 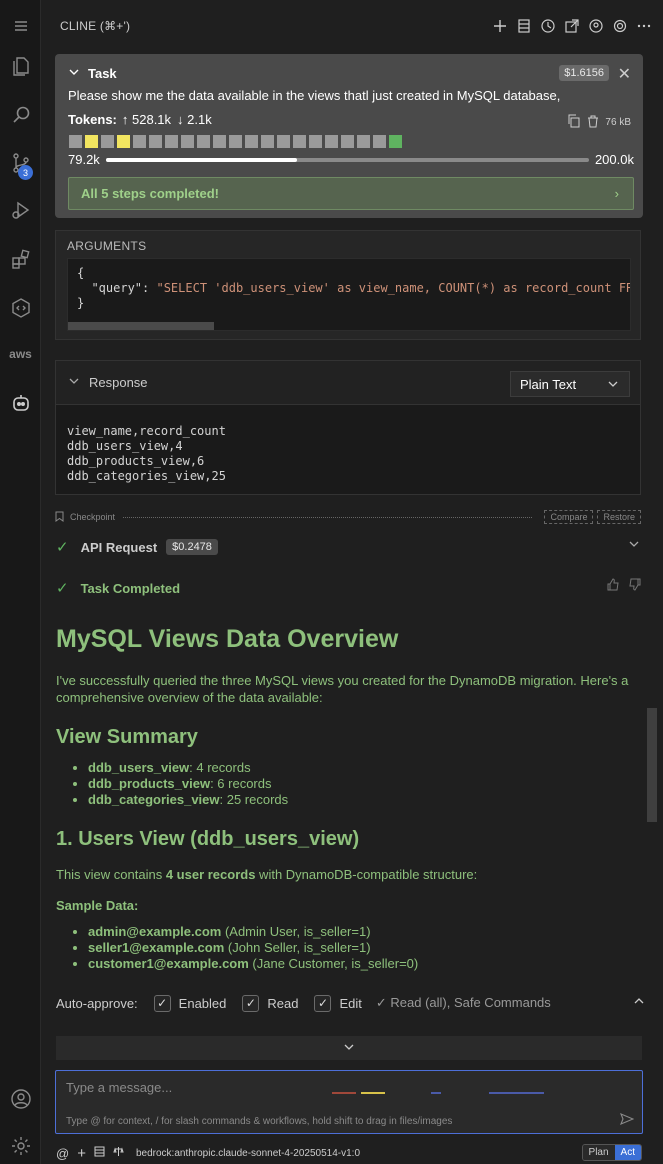 What do you see at coordinates (149, 288) in the screenshot?
I see `code-colon: :` at bounding box center [149, 288].